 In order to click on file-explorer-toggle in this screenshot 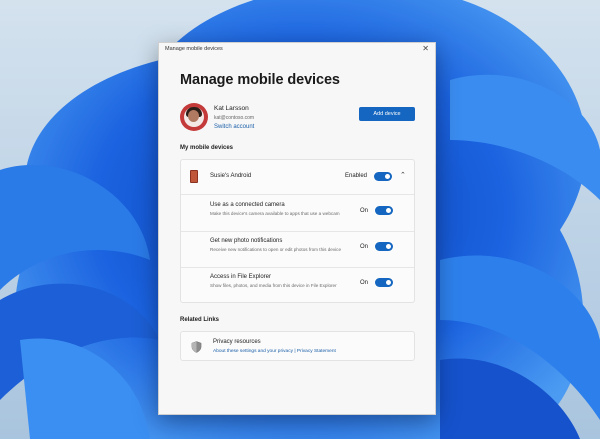, I will do `click(384, 282)`.